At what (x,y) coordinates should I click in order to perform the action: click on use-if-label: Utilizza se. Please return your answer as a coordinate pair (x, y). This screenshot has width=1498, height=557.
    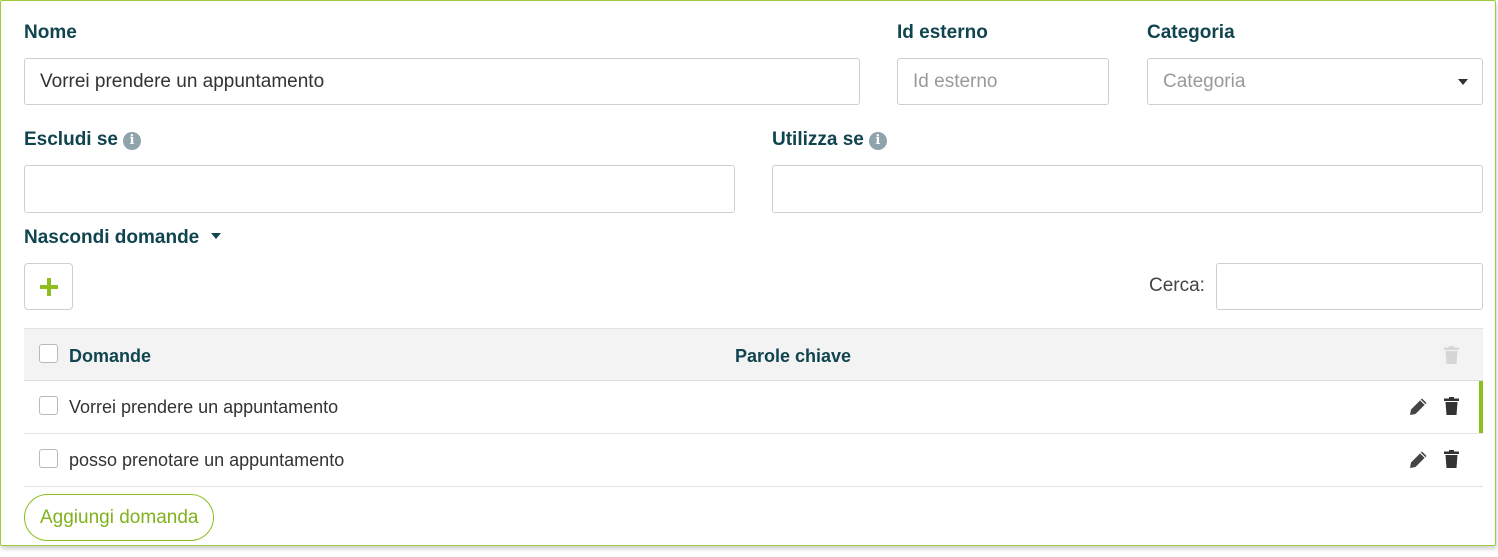
    Looking at the image, I should click on (818, 139).